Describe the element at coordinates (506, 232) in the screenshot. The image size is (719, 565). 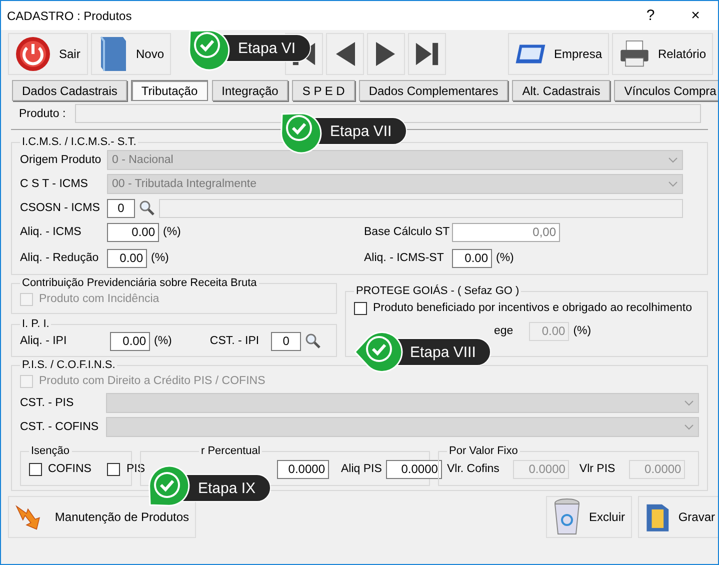
I see `input-field: 0,00` at that location.